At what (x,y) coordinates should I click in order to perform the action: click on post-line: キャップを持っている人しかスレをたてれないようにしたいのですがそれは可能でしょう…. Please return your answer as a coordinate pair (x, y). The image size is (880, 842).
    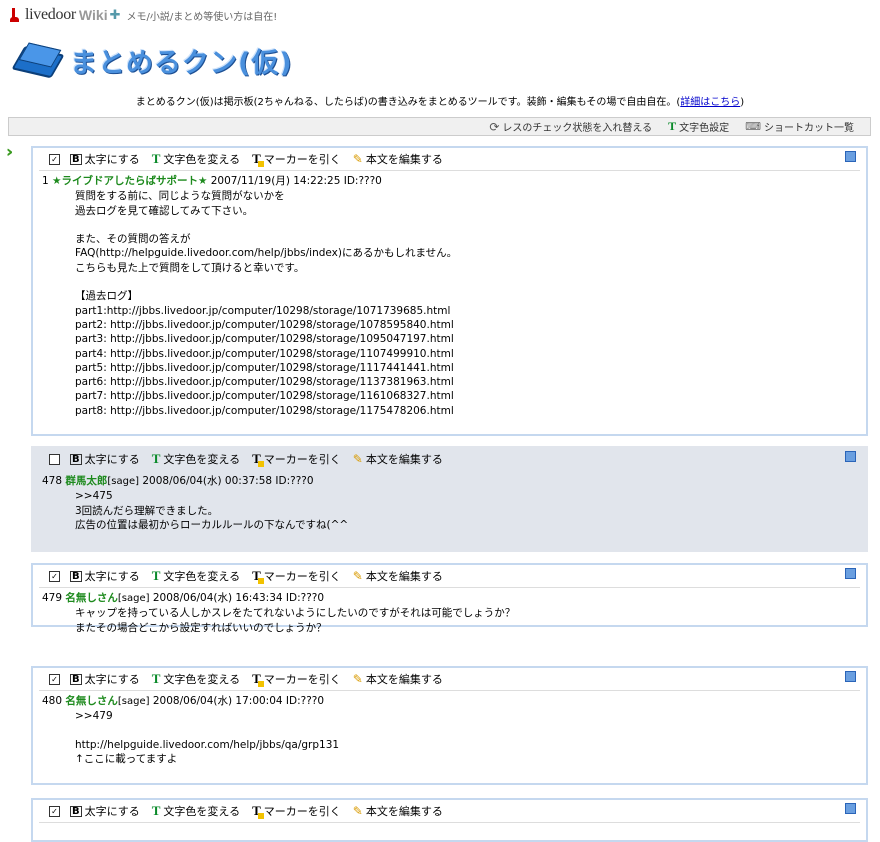
    Looking at the image, I should click on (295, 613).